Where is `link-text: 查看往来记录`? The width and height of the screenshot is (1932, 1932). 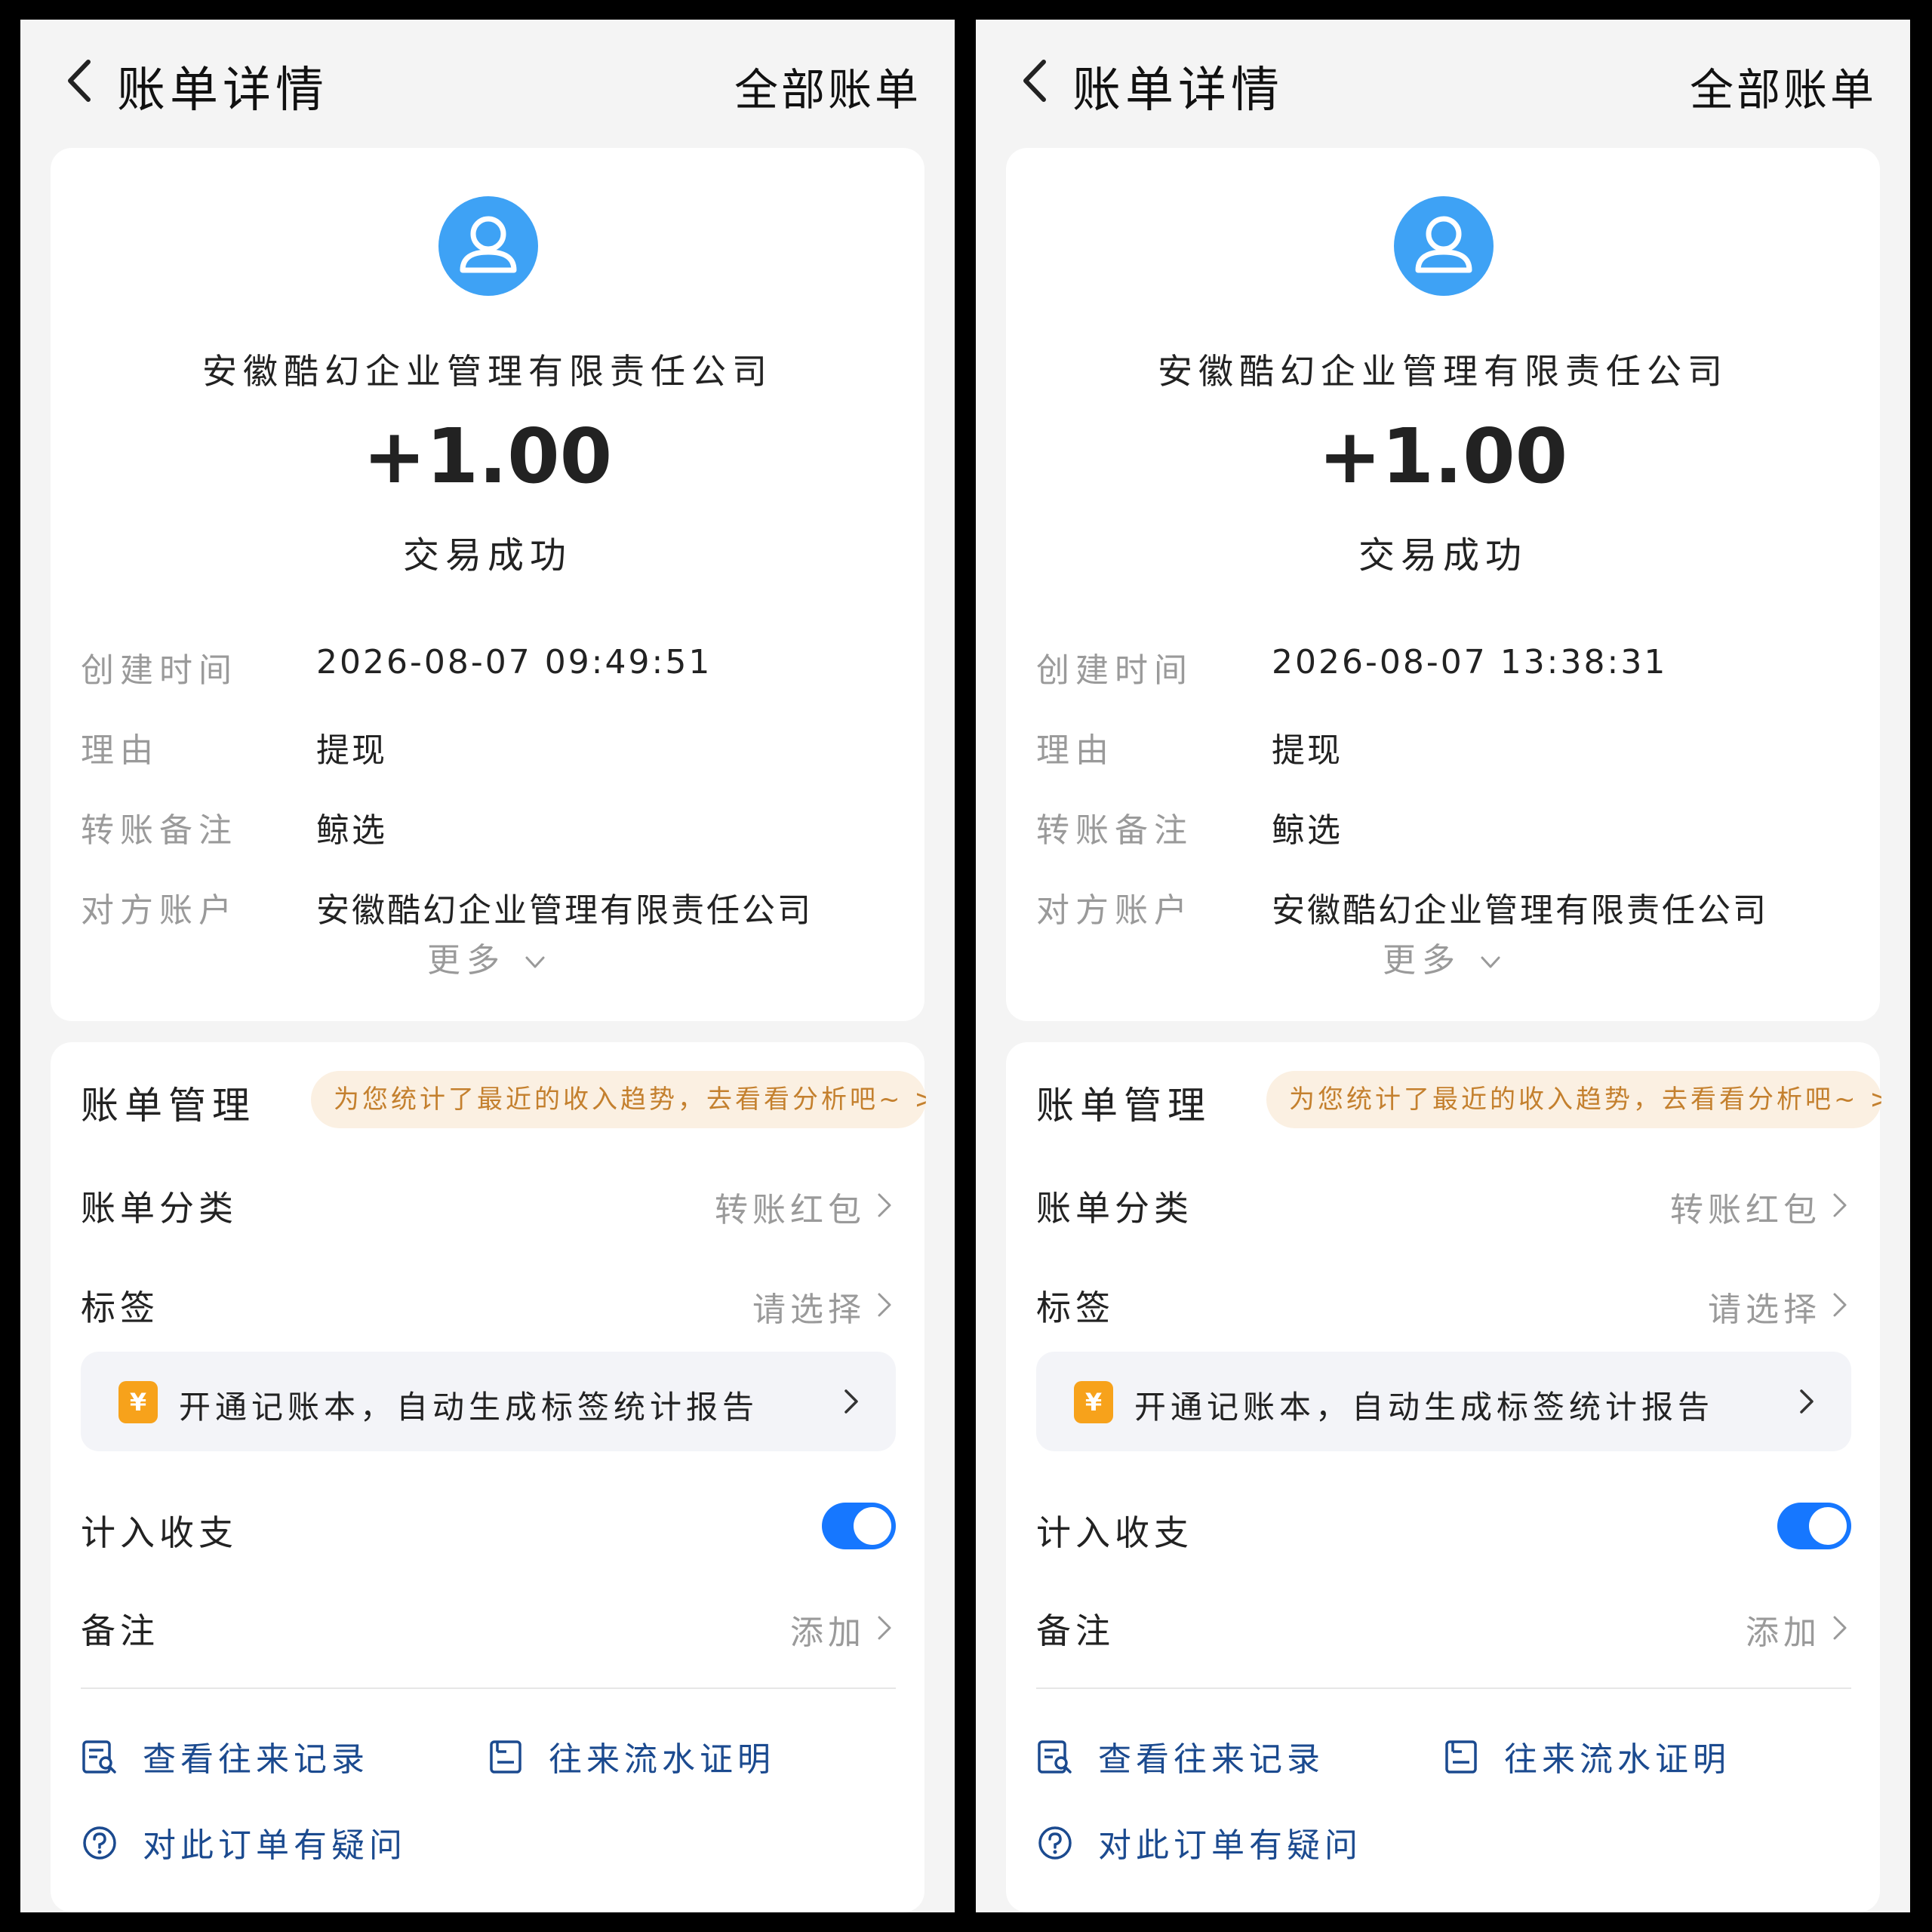 link-text: 查看往来记录 is located at coordinates (256, 1759).